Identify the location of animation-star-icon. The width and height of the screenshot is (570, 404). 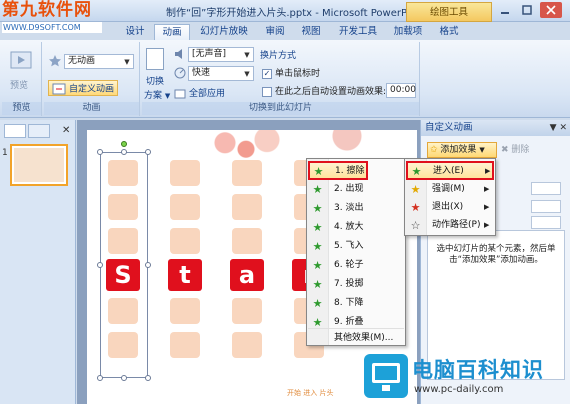
(55, 62).